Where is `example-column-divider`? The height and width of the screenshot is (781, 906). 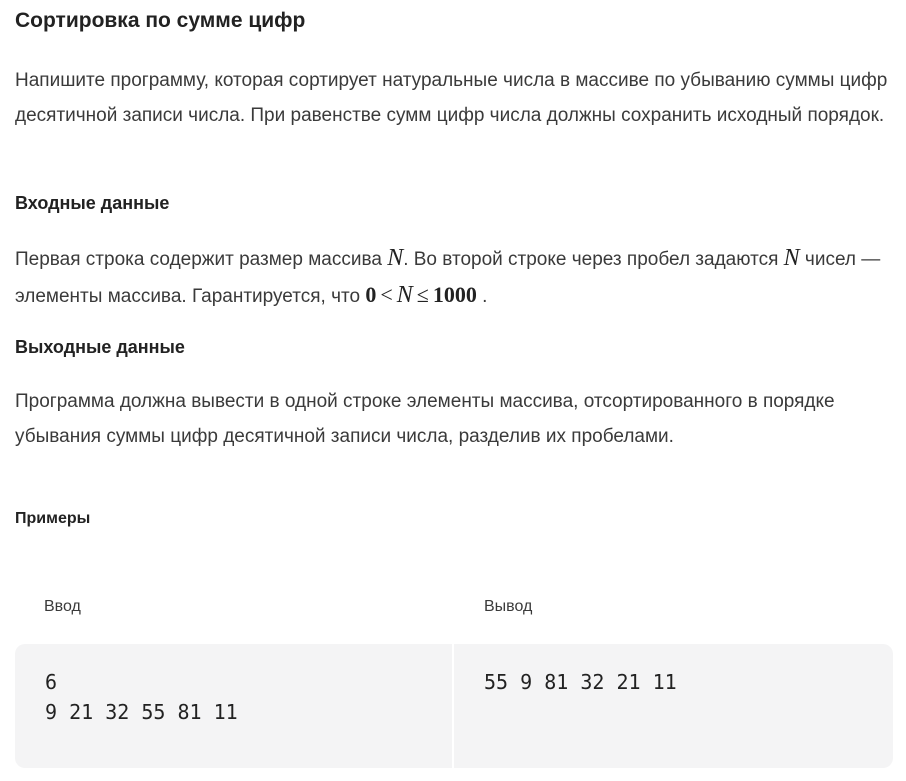
example-column-divider is located at coordinates (453, 706).